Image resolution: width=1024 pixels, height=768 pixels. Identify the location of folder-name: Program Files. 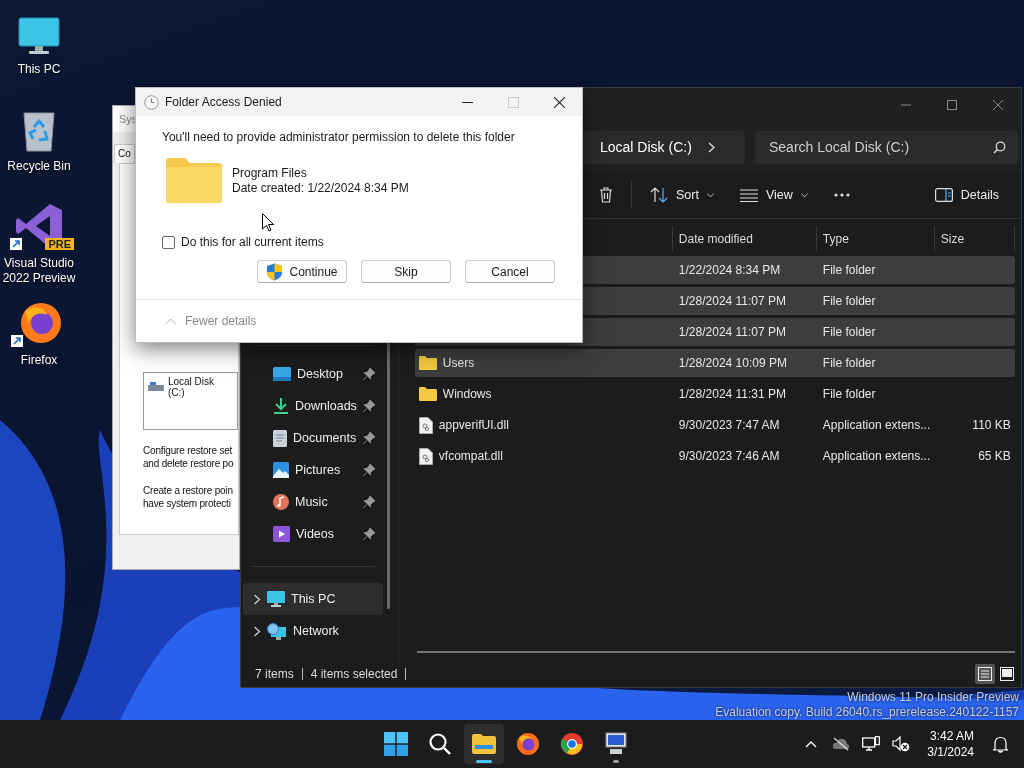
(270, 173).